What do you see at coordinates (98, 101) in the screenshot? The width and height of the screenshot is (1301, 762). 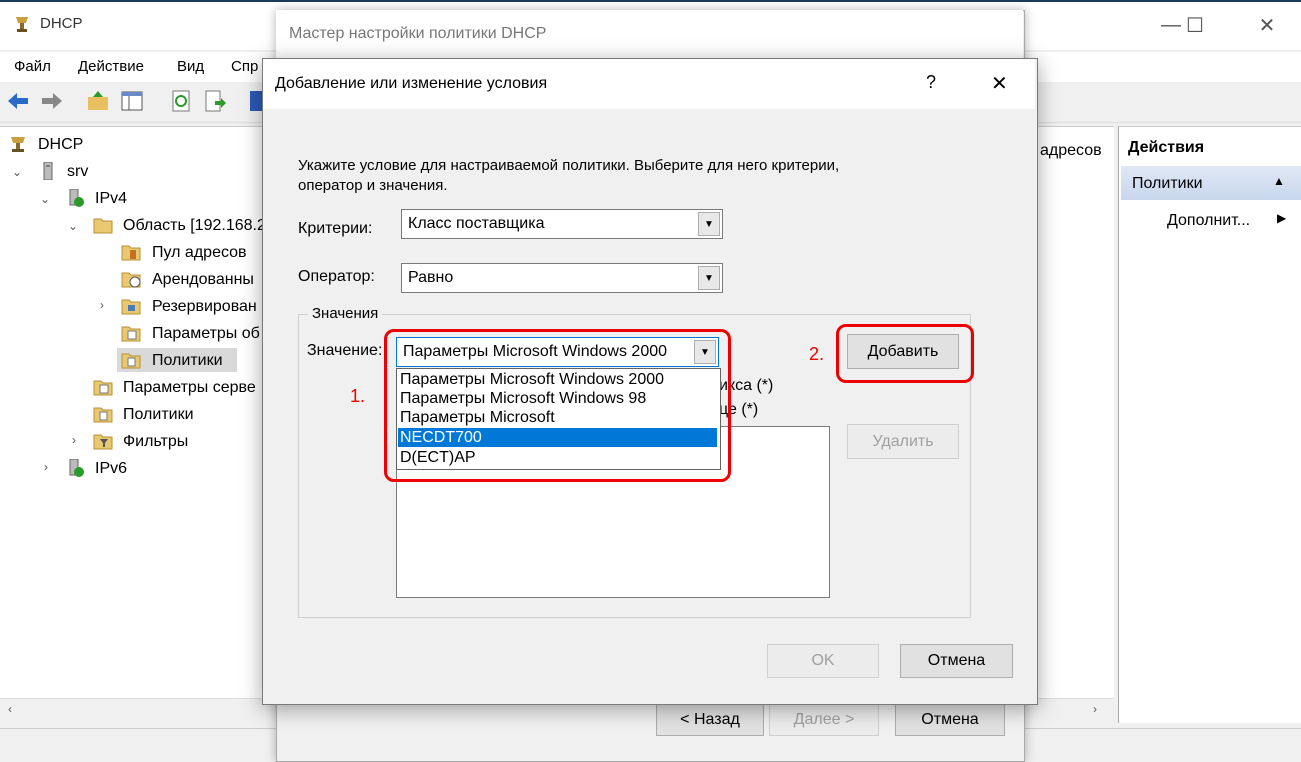 I see `up-folder-icon` at bounding box center [98, 101].